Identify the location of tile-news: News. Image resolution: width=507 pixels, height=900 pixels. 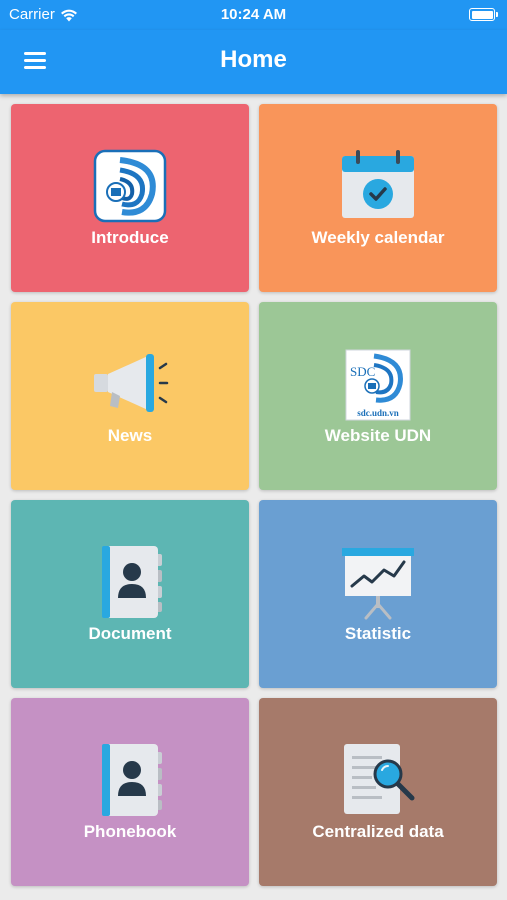
(130, 396).